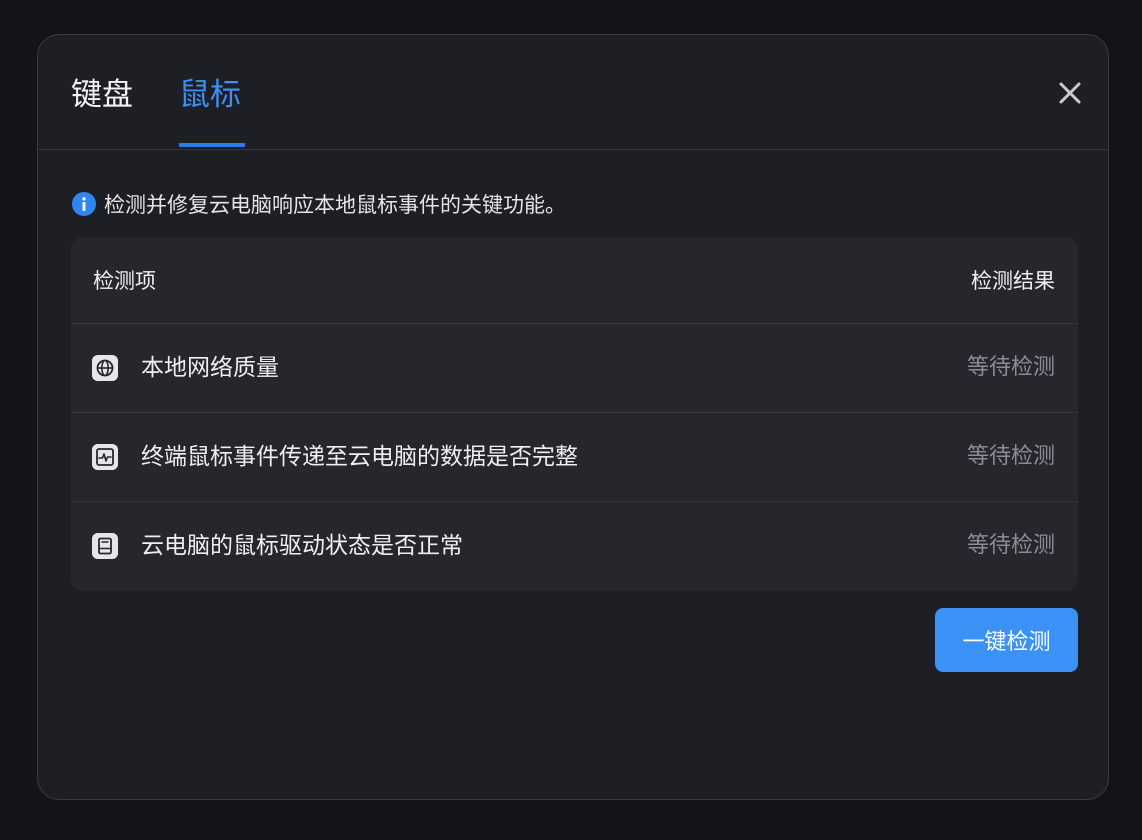  What do you see at coordinates (124, 281) in the screenshot?
I see `column-header-item: 检测项` at bounding box center [124, 281].